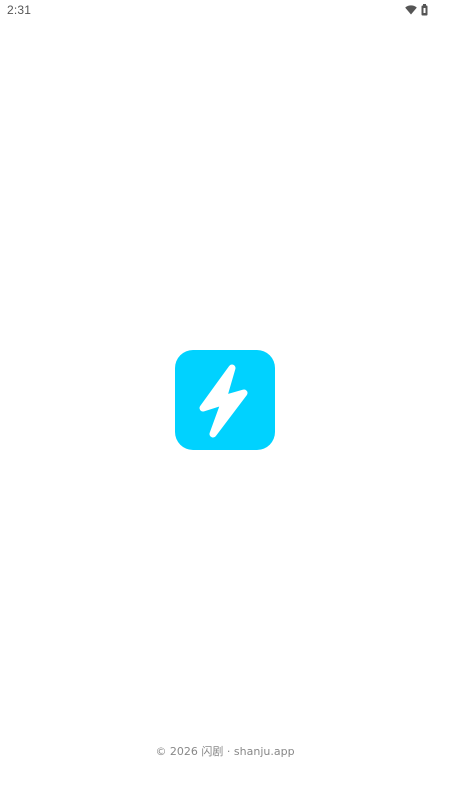 The width and height of the screenshot is (450, 800). What do you see at coordinates (424, 10) in the screenshot?
I see `battery-icon` at bounding box center [424, 10].